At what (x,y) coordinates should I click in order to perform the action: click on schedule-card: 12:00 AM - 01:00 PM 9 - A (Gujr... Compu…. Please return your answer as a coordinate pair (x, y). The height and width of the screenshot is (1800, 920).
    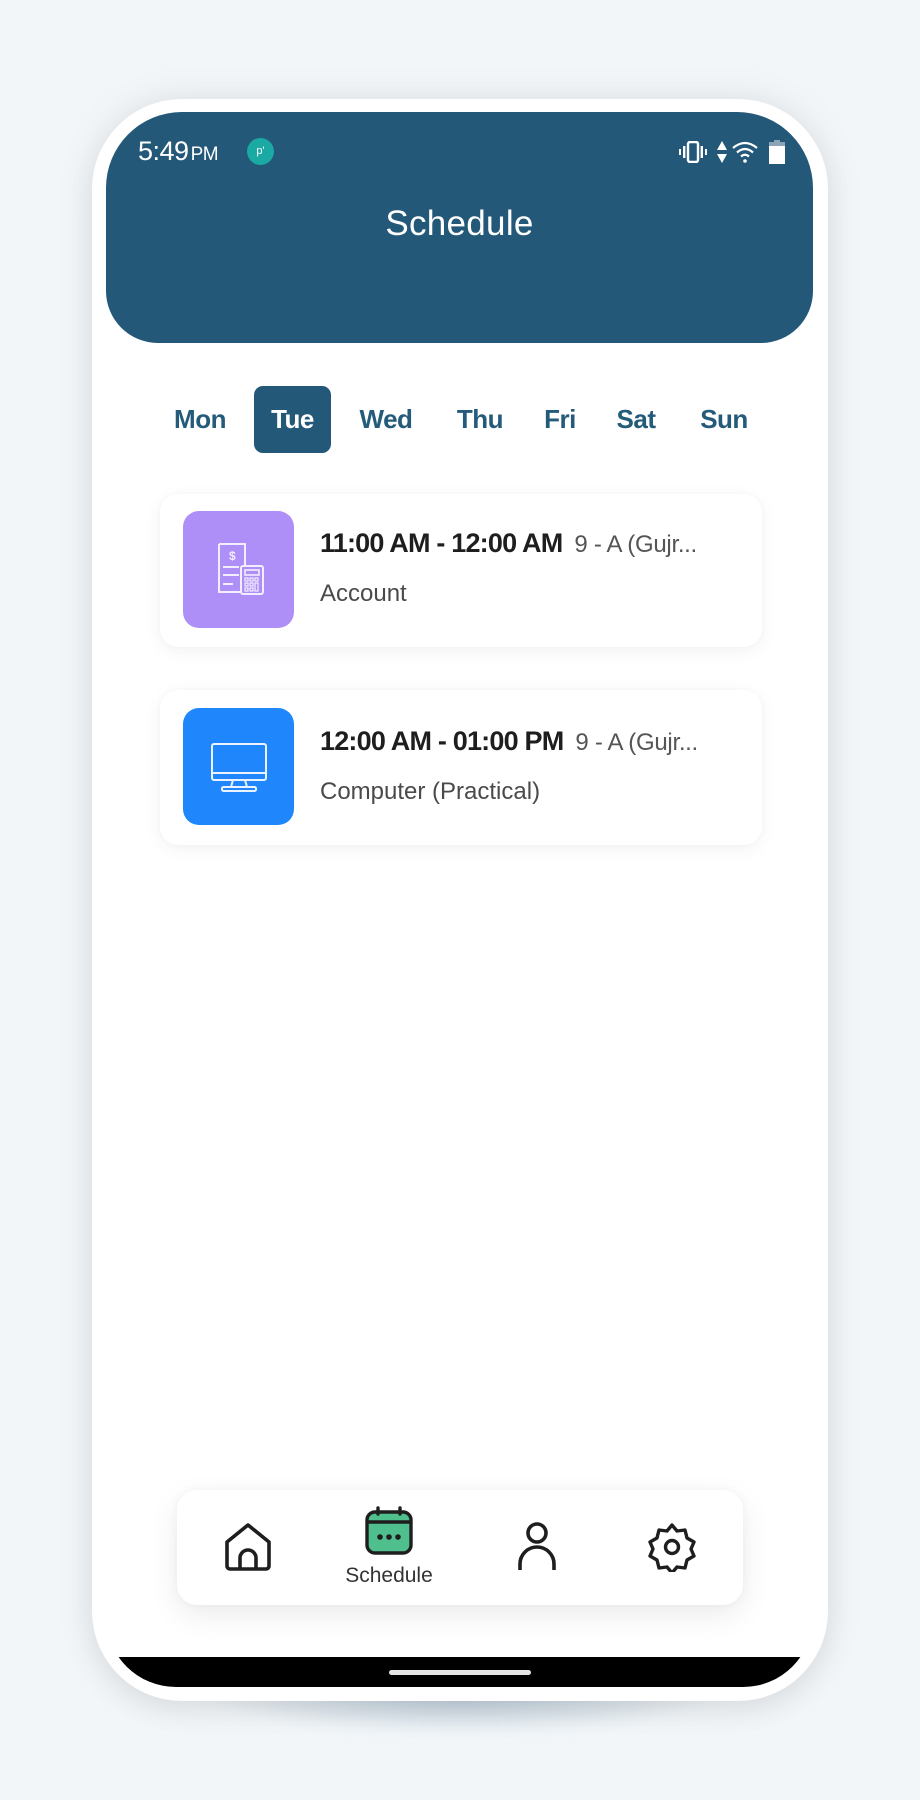
    Looking at the image, I should click on (461, 767).